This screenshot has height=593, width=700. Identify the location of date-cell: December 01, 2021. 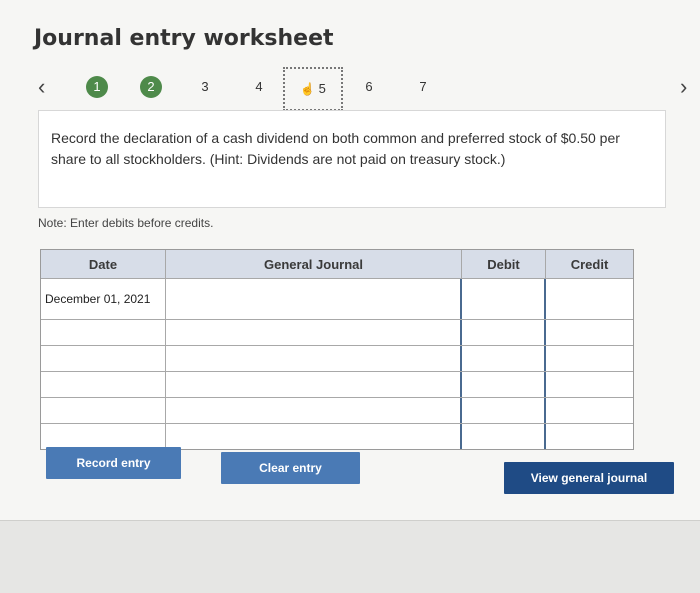
(103, 299).